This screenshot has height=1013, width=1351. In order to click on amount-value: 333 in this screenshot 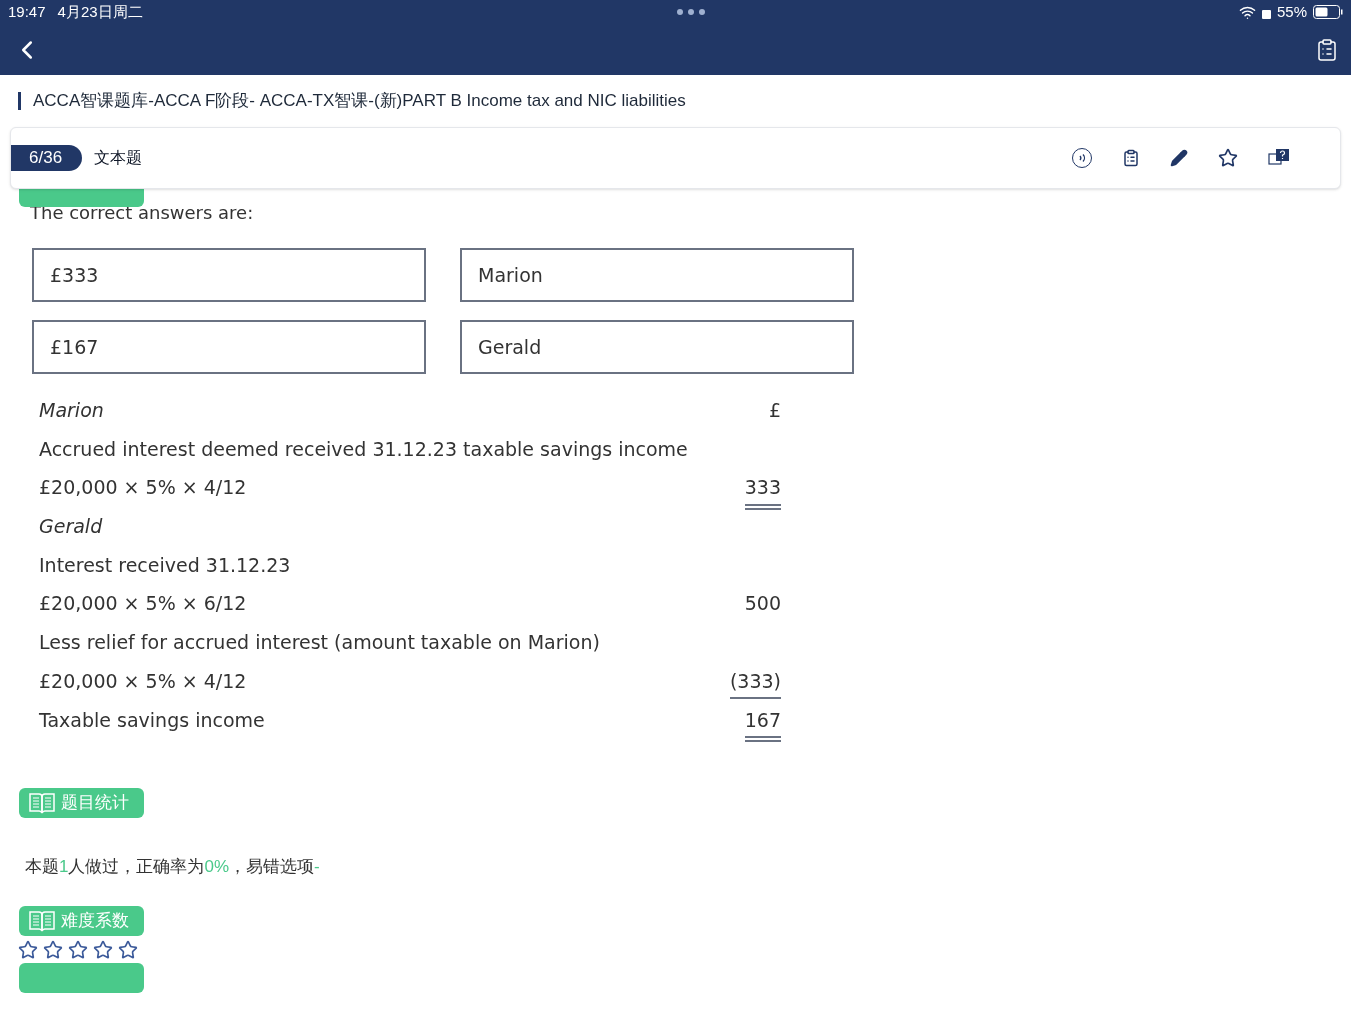, I will do `click(762, 488)`.